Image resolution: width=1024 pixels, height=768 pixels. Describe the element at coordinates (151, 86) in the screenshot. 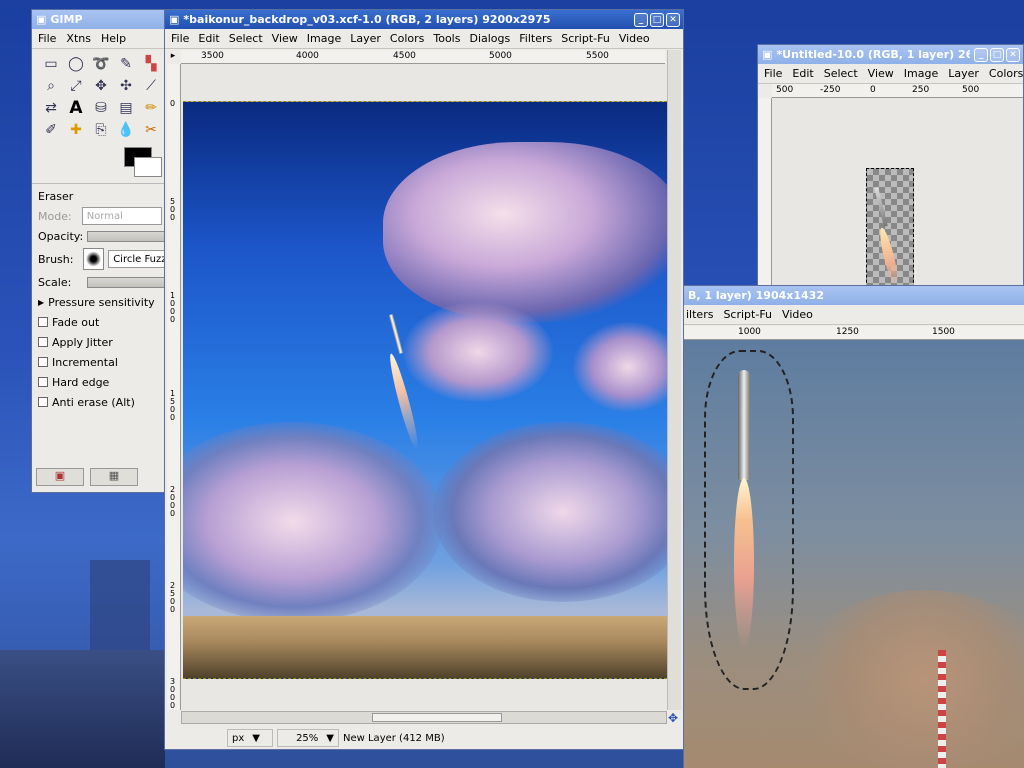

I see `perspective-icon: ⟋` at that location.